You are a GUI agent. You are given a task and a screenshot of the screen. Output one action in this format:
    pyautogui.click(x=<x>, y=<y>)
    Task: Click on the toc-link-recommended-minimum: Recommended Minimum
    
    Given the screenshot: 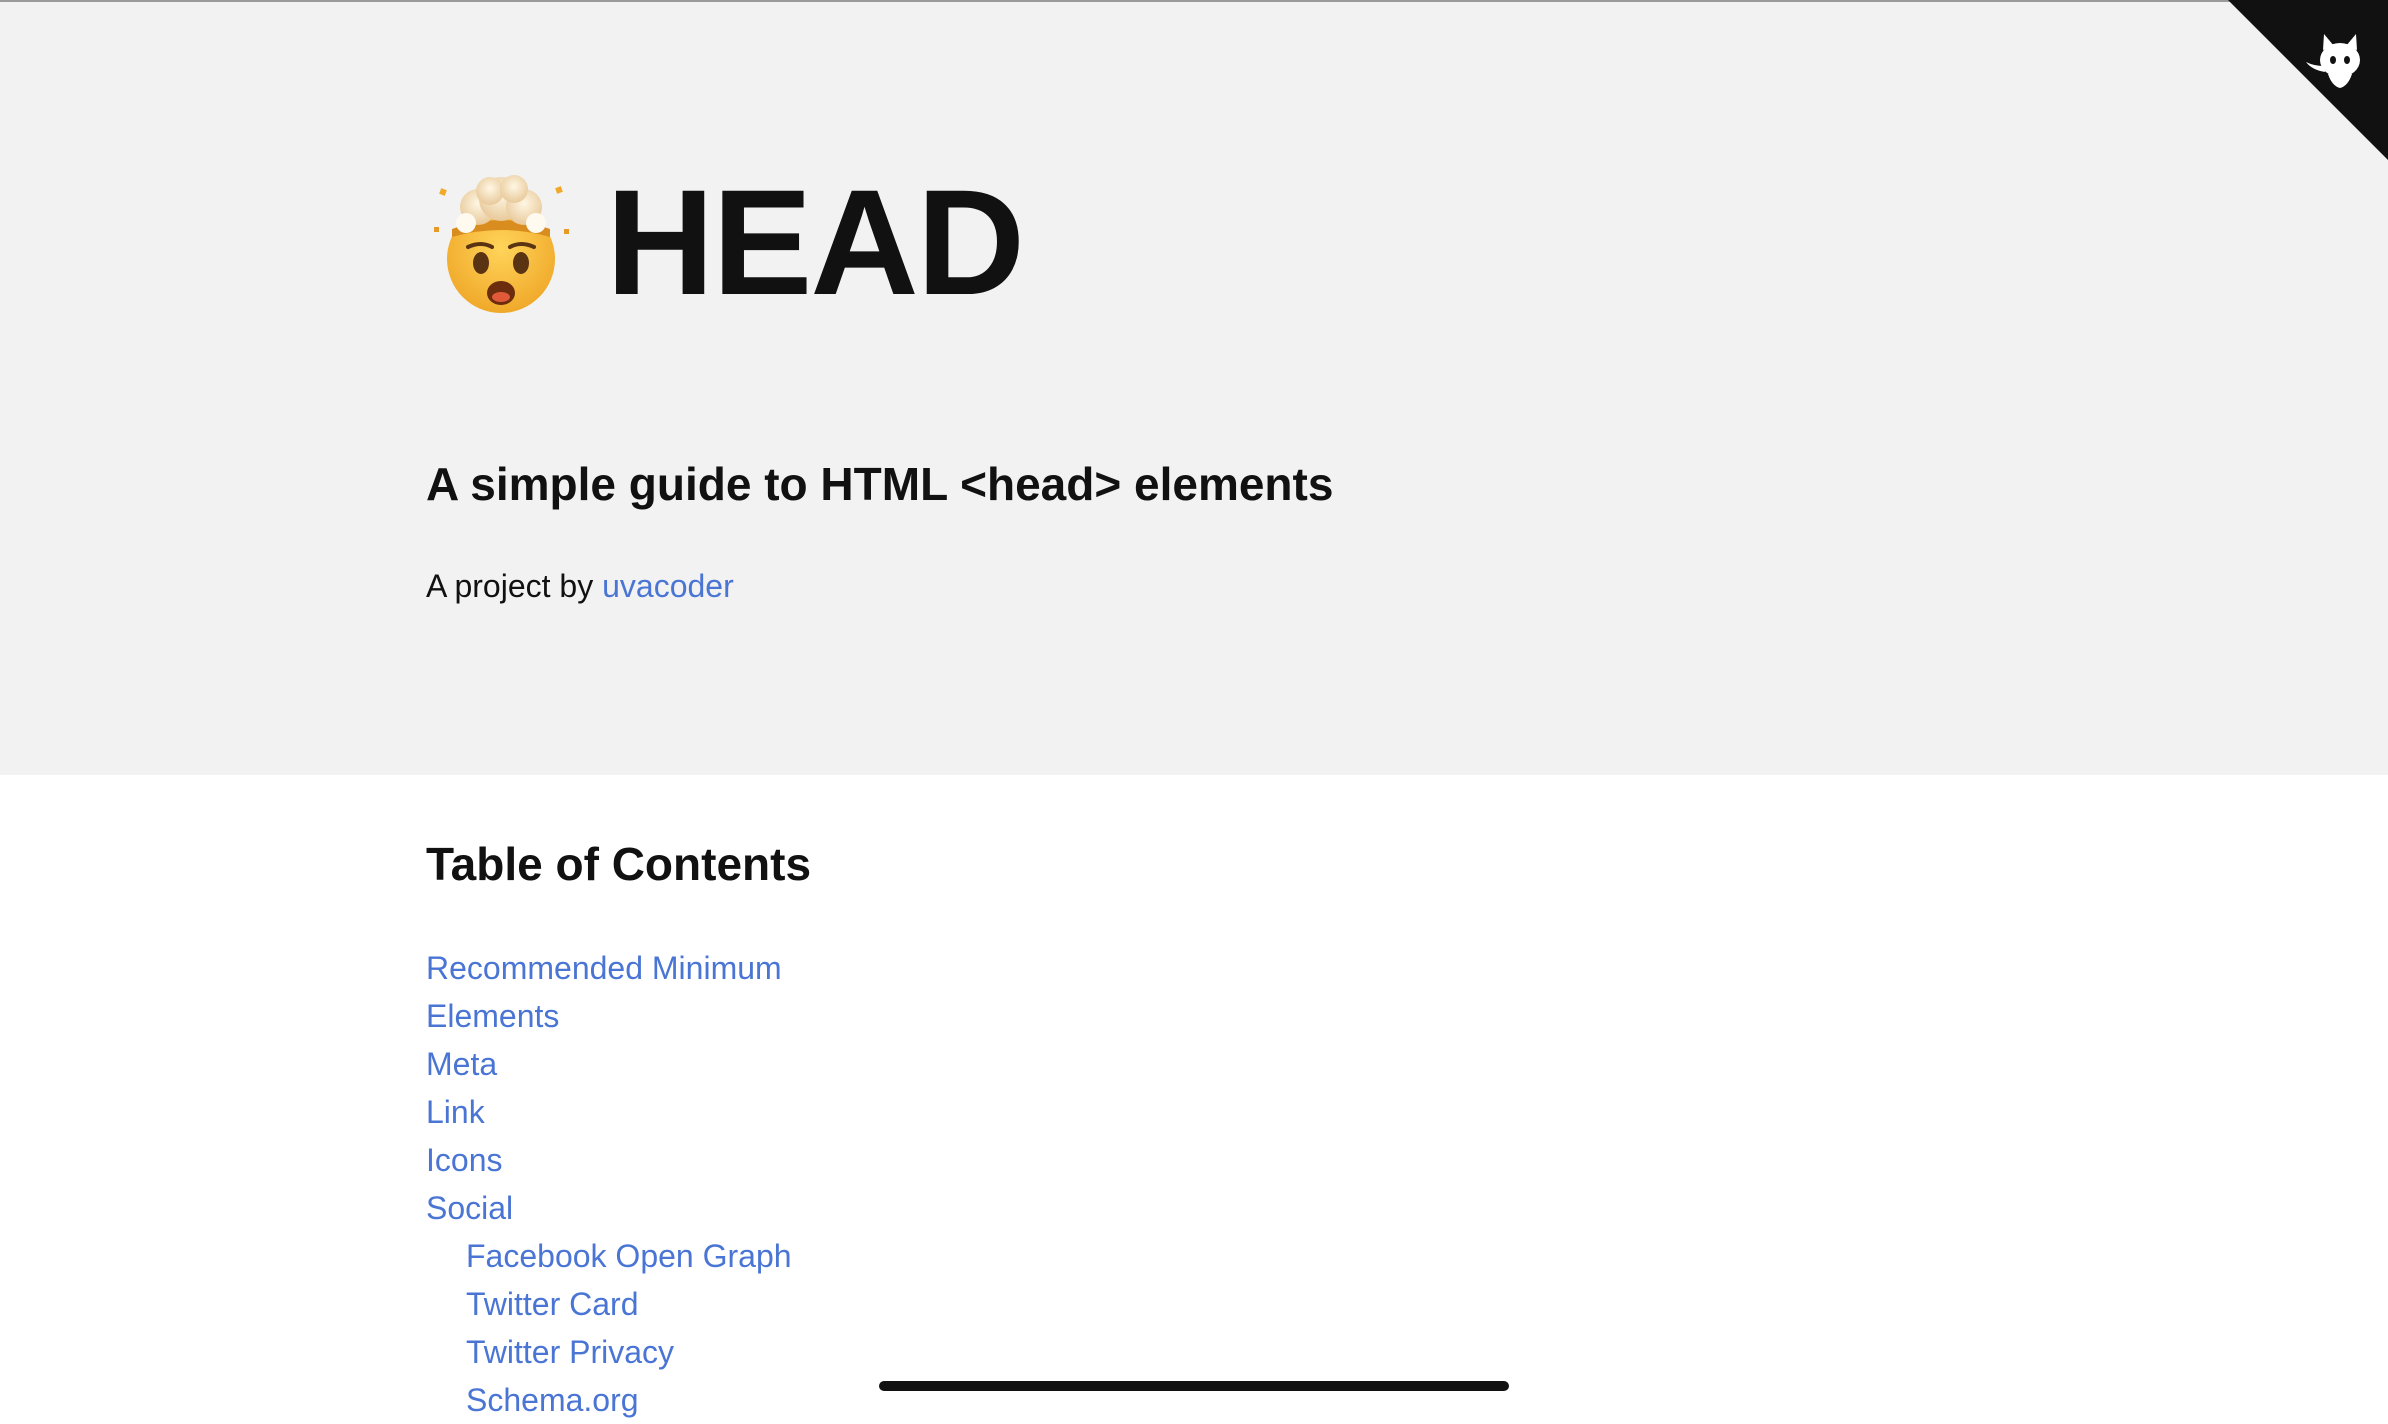 What is the action you would take?
    pyautogui.click(x=604, y=968)
    